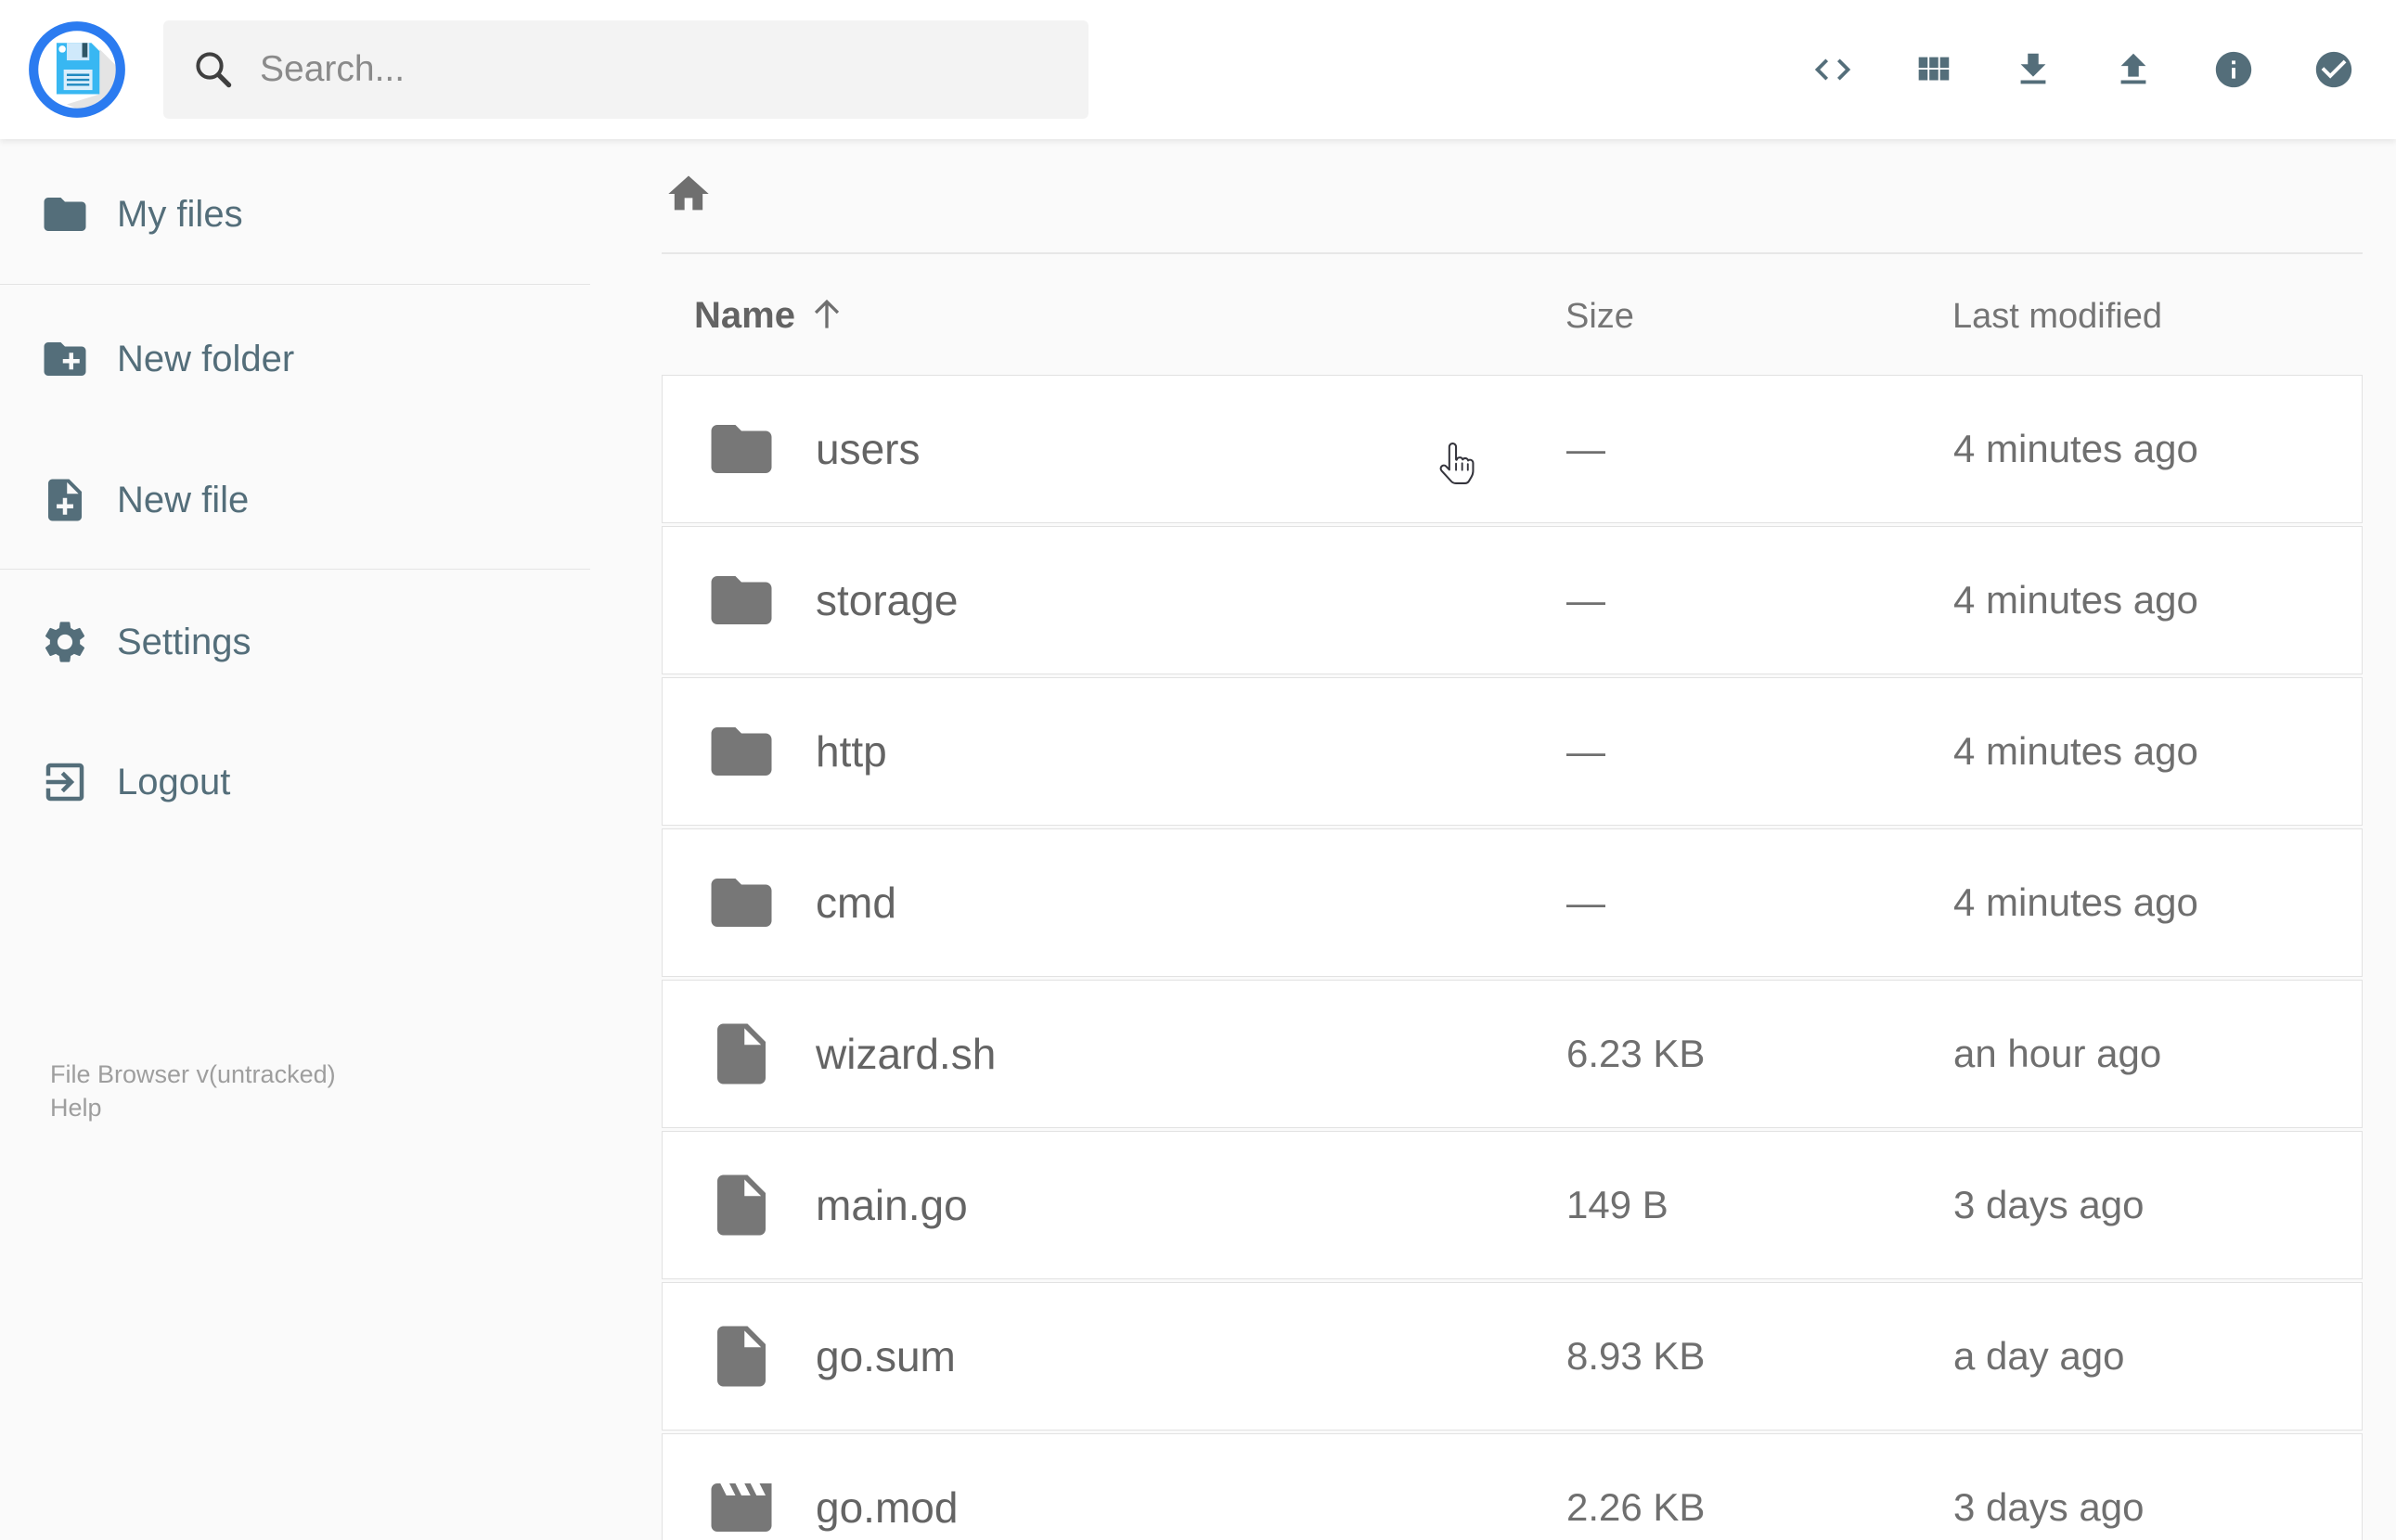 The height and width of the screenshot is (1540, 2396). I want to click on sidebar-item-my-files: My files, so click(295, 214).